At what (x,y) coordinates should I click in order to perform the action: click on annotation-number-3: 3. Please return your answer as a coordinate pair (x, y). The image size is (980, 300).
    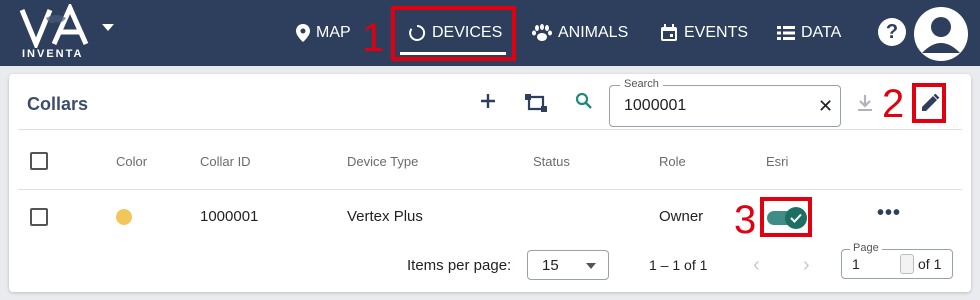
    Looking at the image, I should click on (745, 220).